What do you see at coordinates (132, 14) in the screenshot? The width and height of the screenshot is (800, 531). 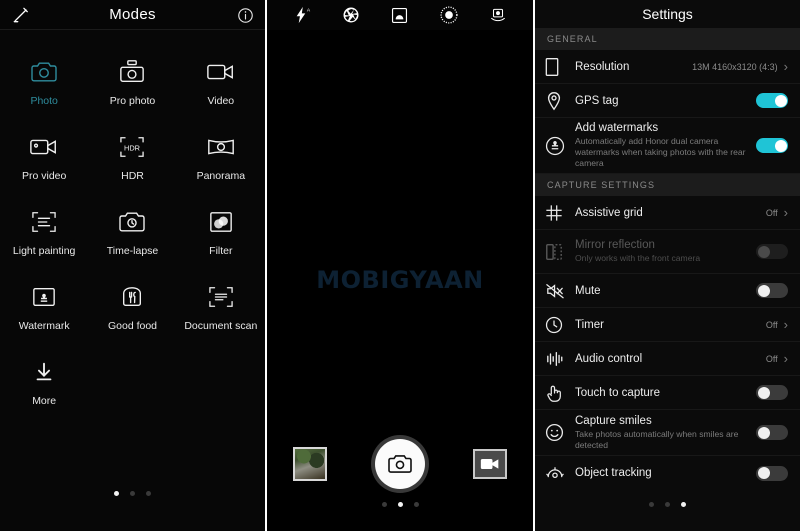 I see `page-title: Modes` at bounding box center [132, 14].